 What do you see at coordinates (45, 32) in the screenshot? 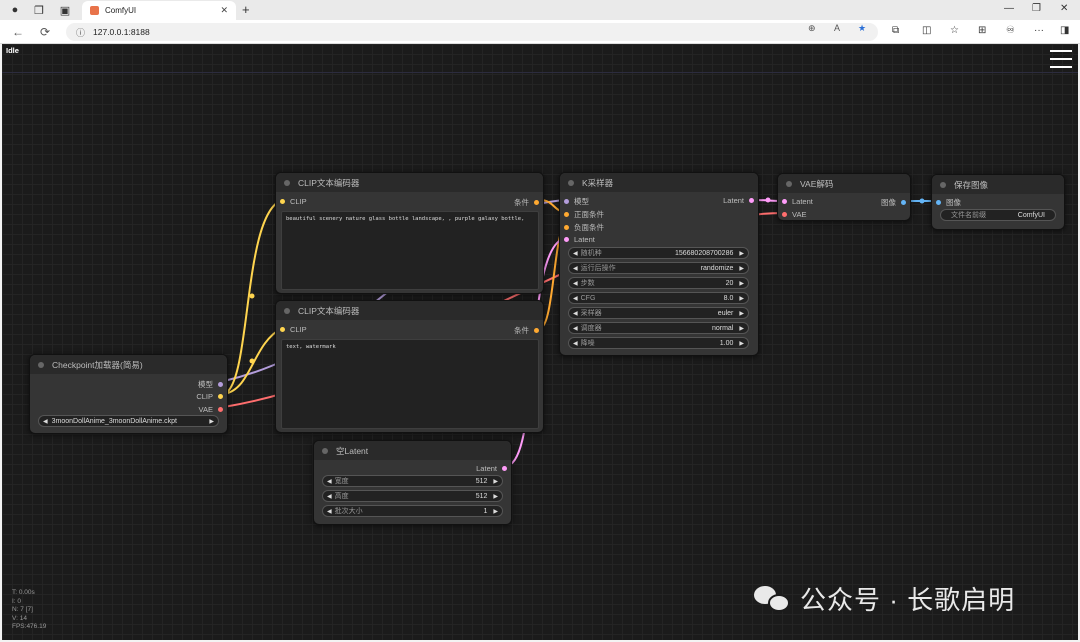
I see `reload-icon: ⟳` at bounding box center [45, 32].